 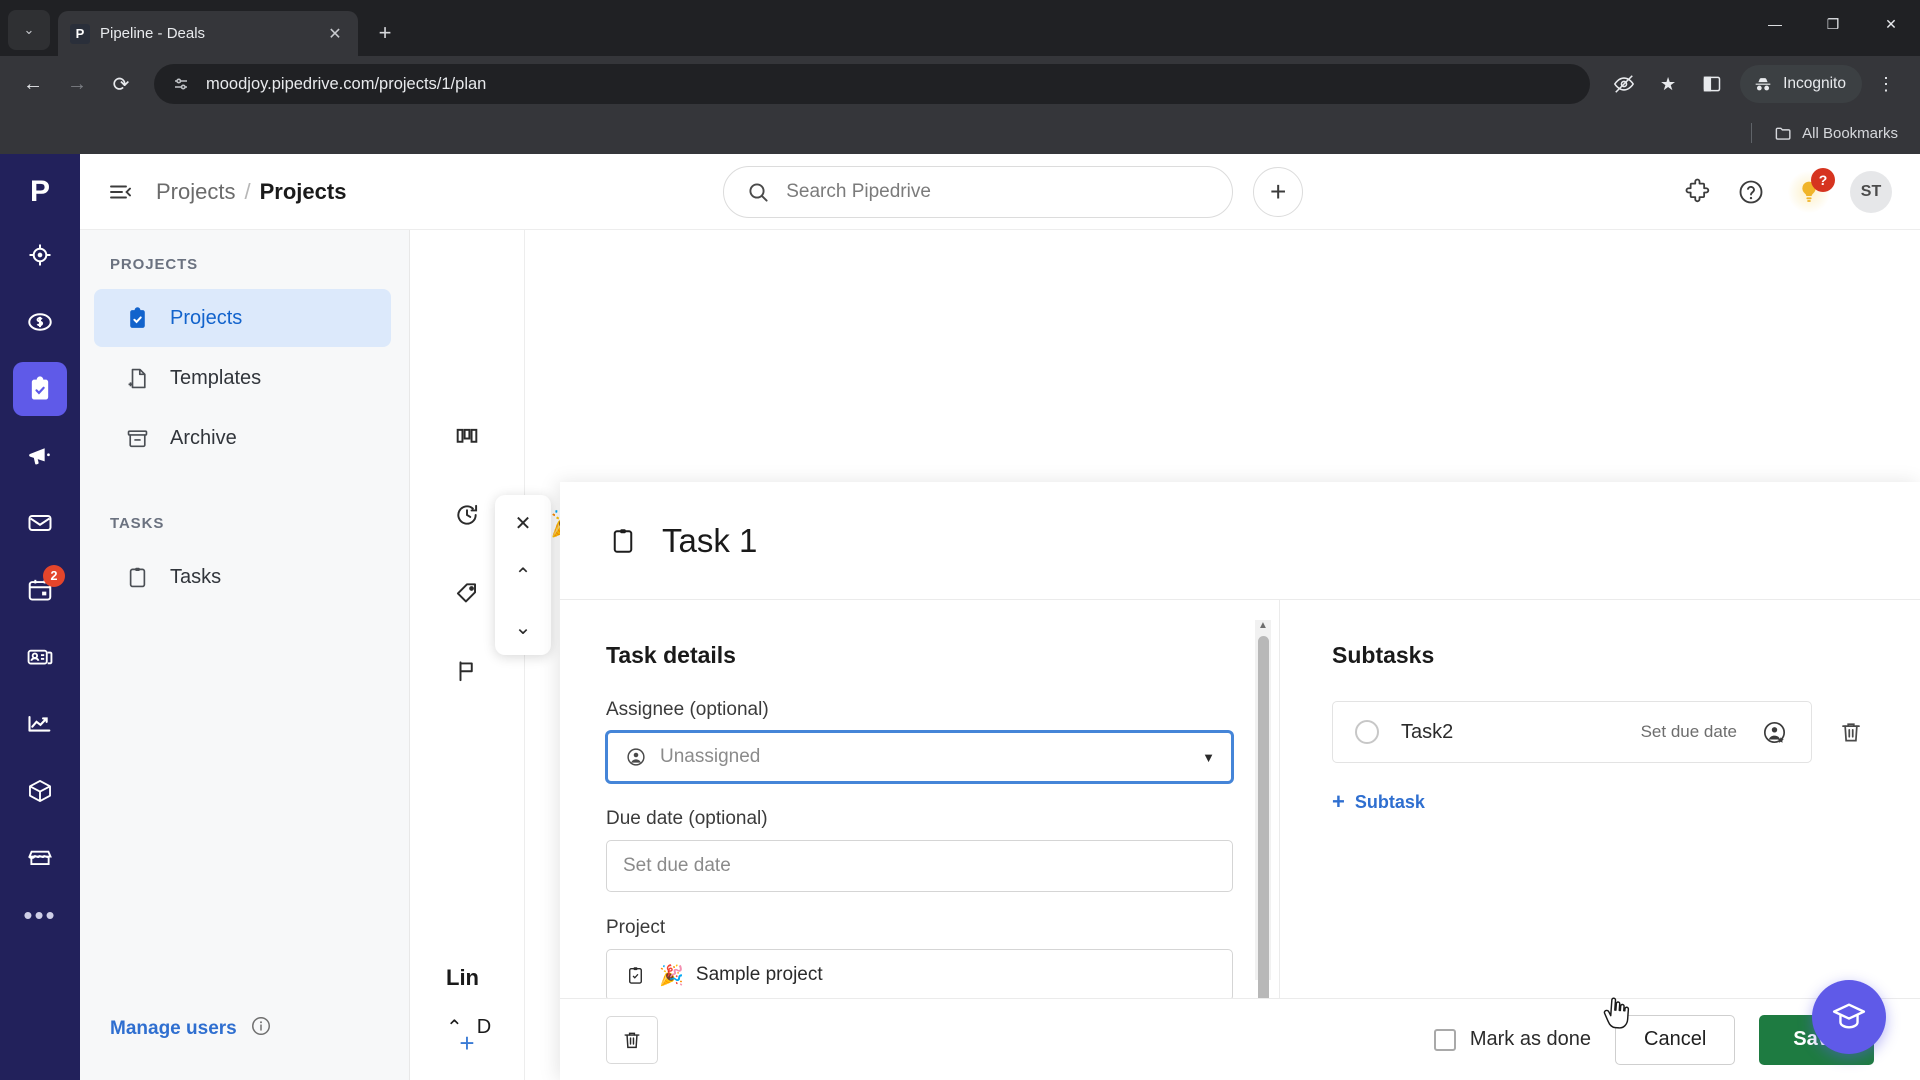 What do you see at coordinates (1615, 1017) in the screenshot?
I see `mouse-cursor` at bounding box center [1615, 1017].